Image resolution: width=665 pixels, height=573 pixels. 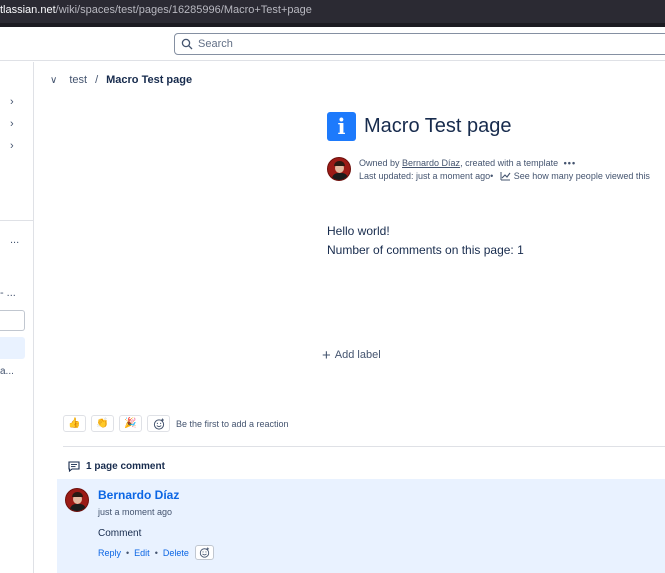 What do you see at coordinates (425, 176) in the screenshot?
I see `last-updated: Last updated: just a moment ago` at bounding box center [425, 176].